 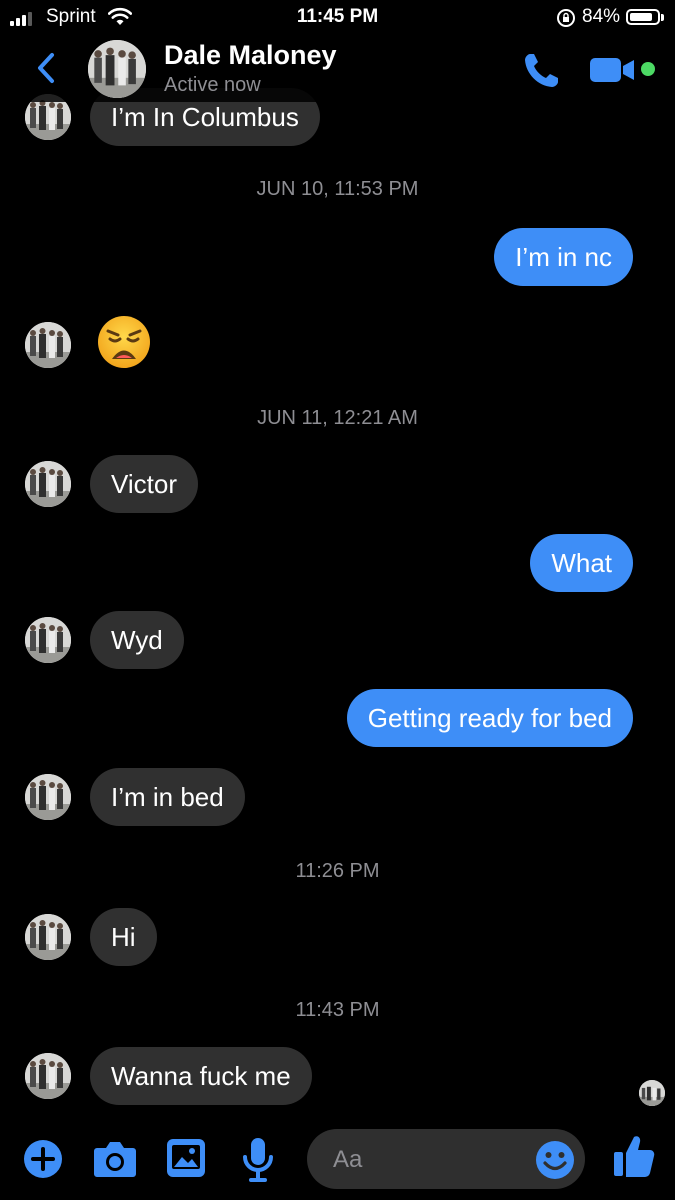 I want to click on incoming-message: Wanna fuck me, so click(x=201, y=1076).